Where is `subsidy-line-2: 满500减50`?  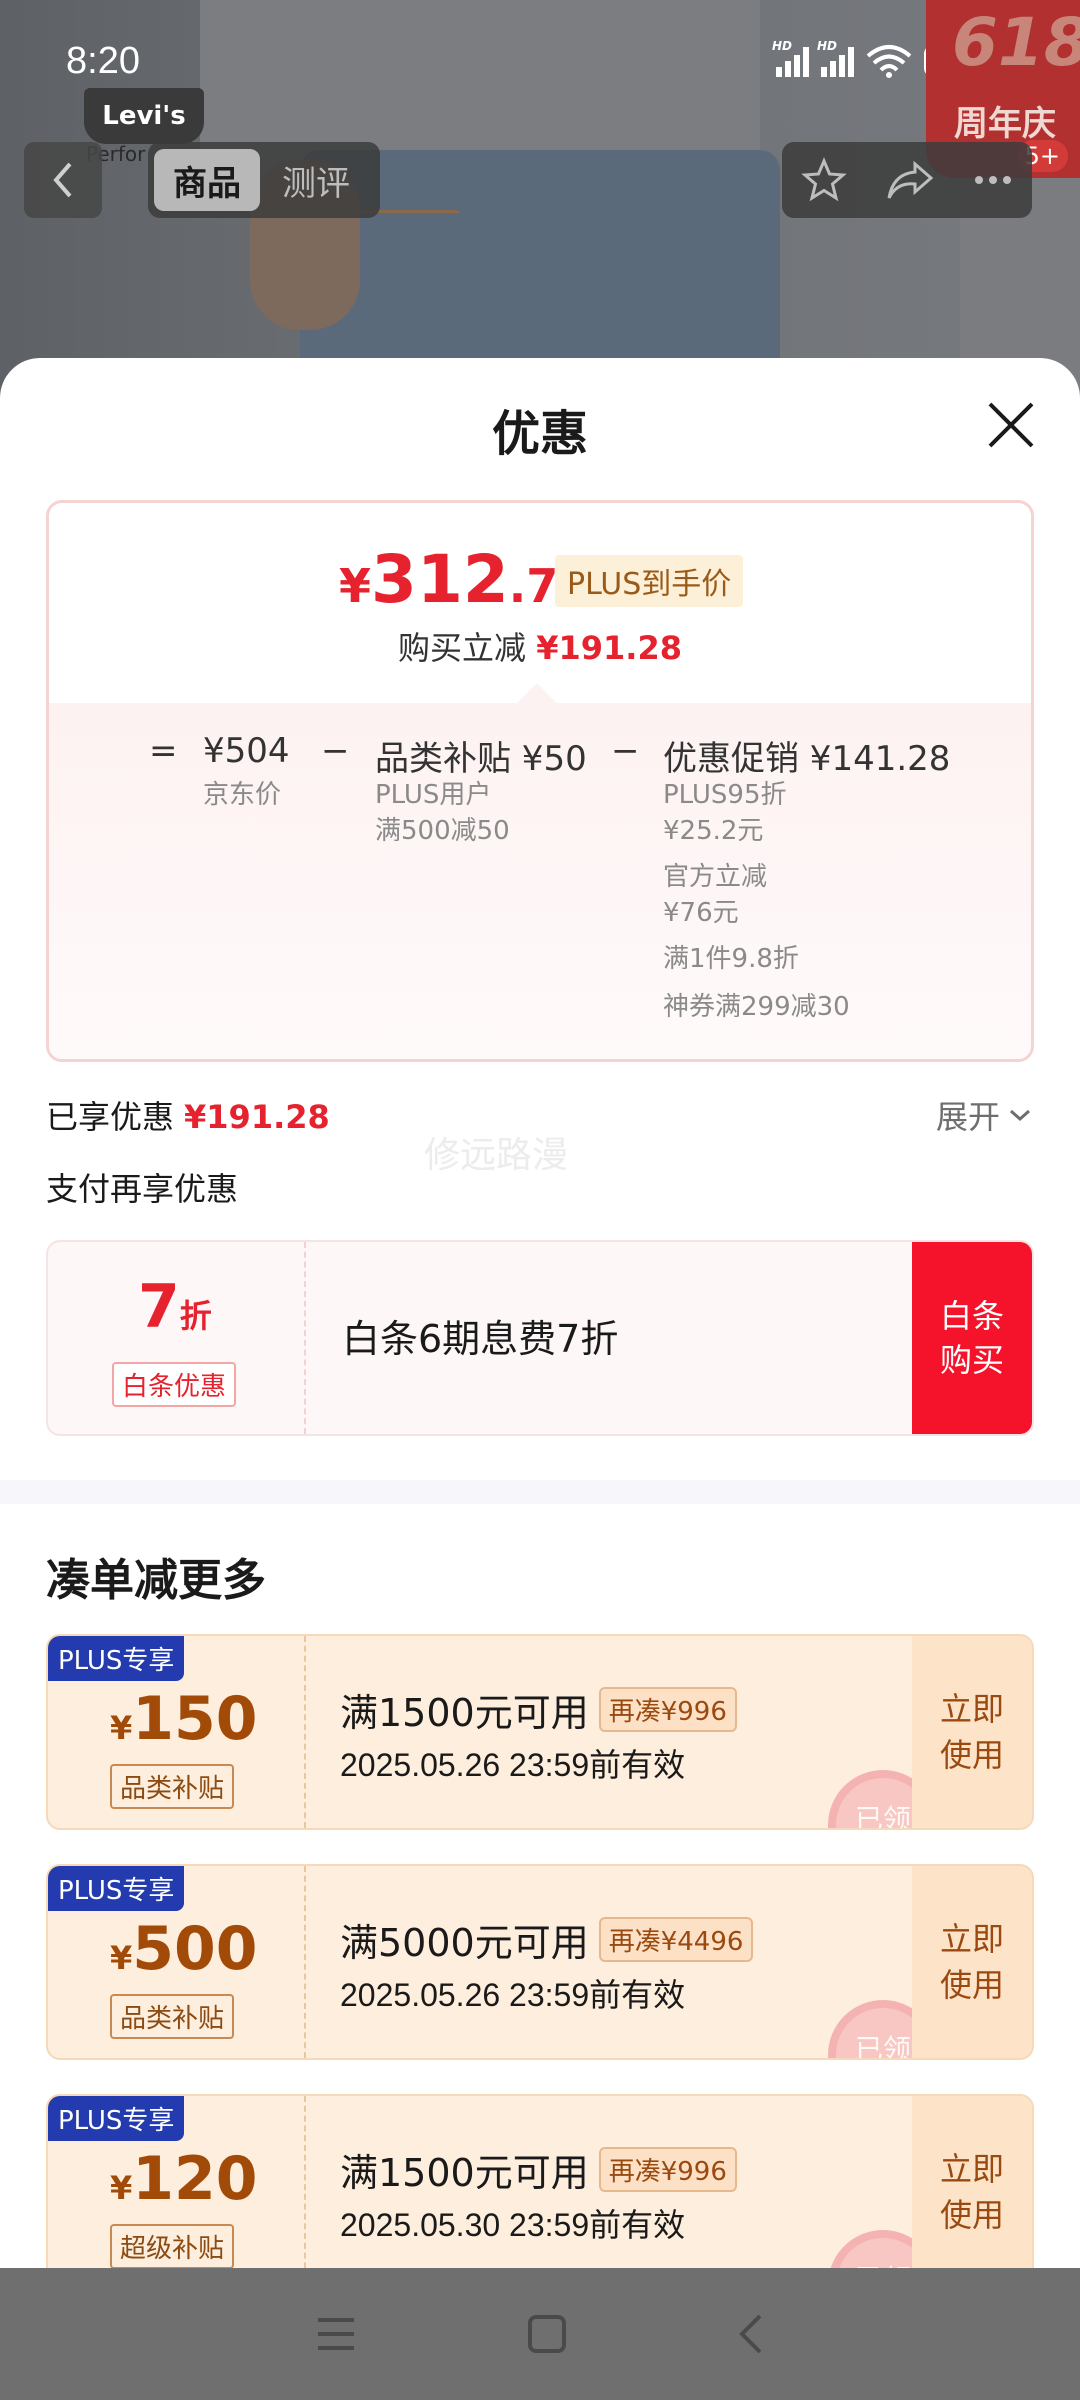
subsidy-line-2: 满500减50 is located at coordinates (442, 831).